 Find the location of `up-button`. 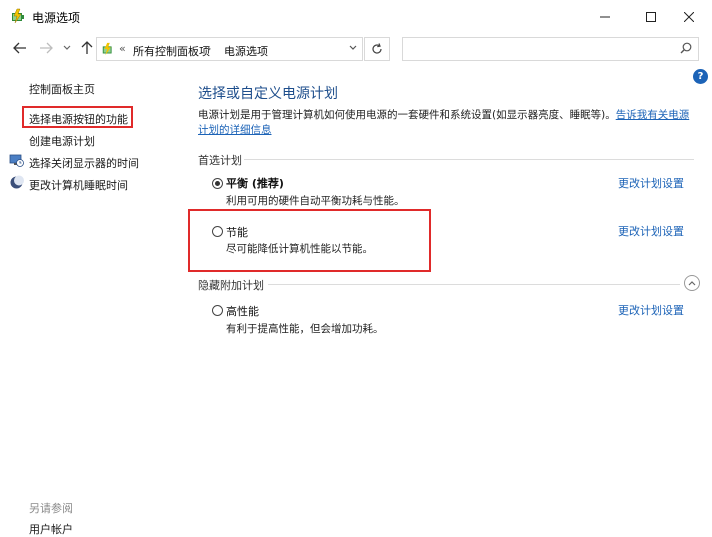

up-button is located at coordinates (87, 48).